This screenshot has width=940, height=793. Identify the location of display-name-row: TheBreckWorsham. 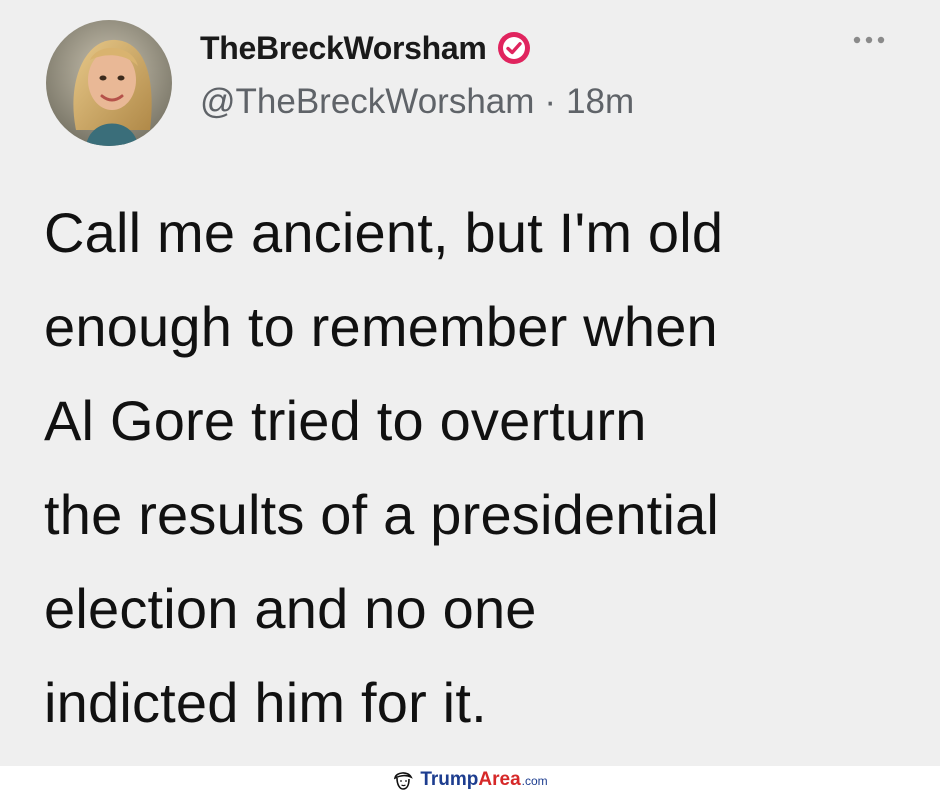
(365, 48).